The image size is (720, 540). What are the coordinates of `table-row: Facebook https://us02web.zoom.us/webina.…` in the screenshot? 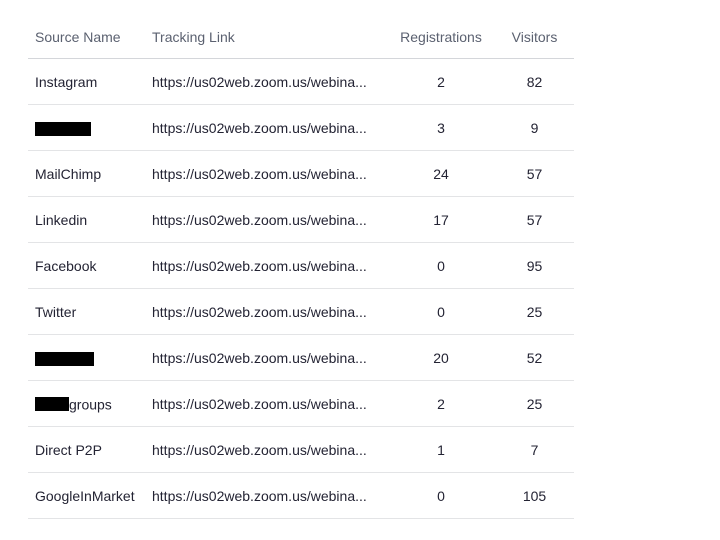 It's located at (301, 265).